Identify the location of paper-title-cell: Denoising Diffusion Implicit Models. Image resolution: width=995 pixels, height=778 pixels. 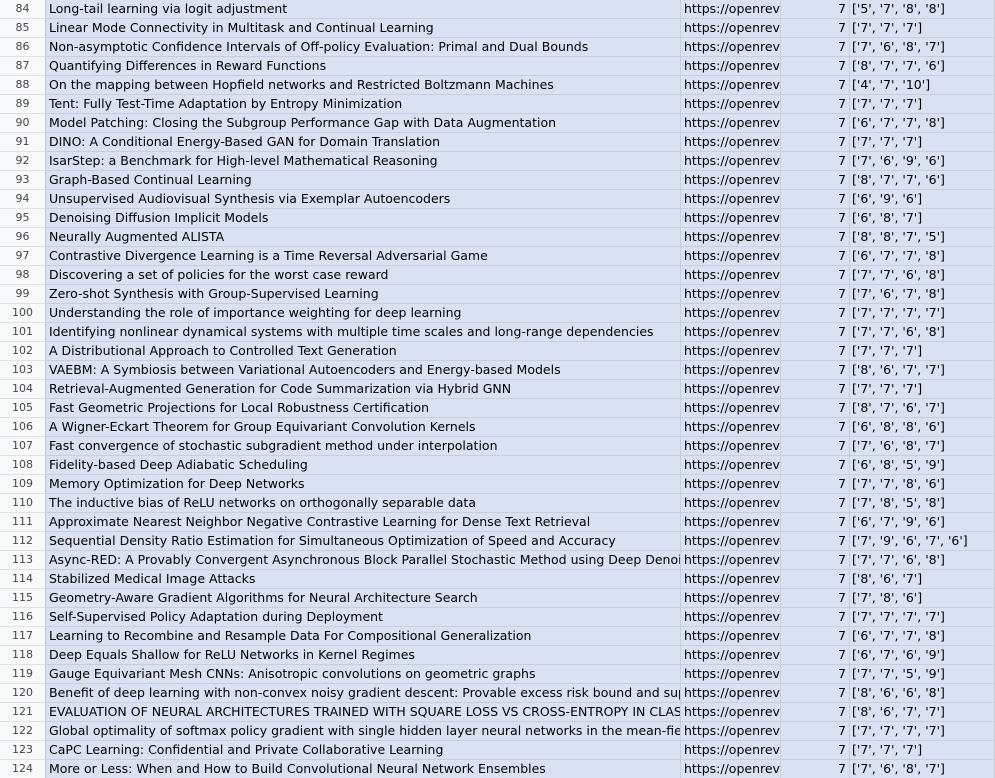
(363, 218).